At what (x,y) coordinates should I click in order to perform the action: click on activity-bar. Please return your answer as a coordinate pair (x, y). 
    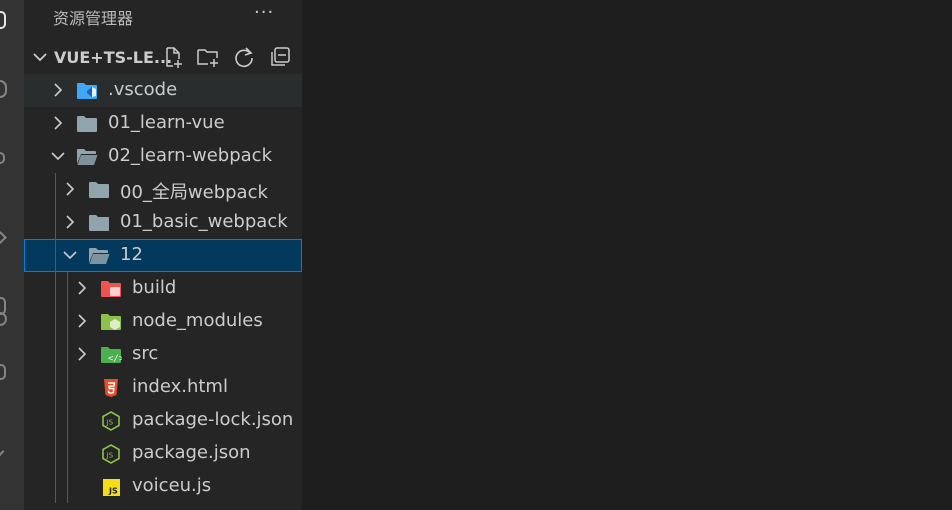
    Looking at the image, I should click on (12, 255).